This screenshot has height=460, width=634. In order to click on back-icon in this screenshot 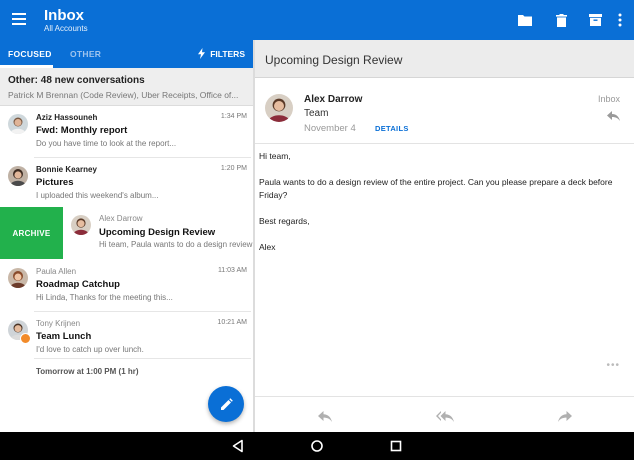, I will do `click(238, 446)`.